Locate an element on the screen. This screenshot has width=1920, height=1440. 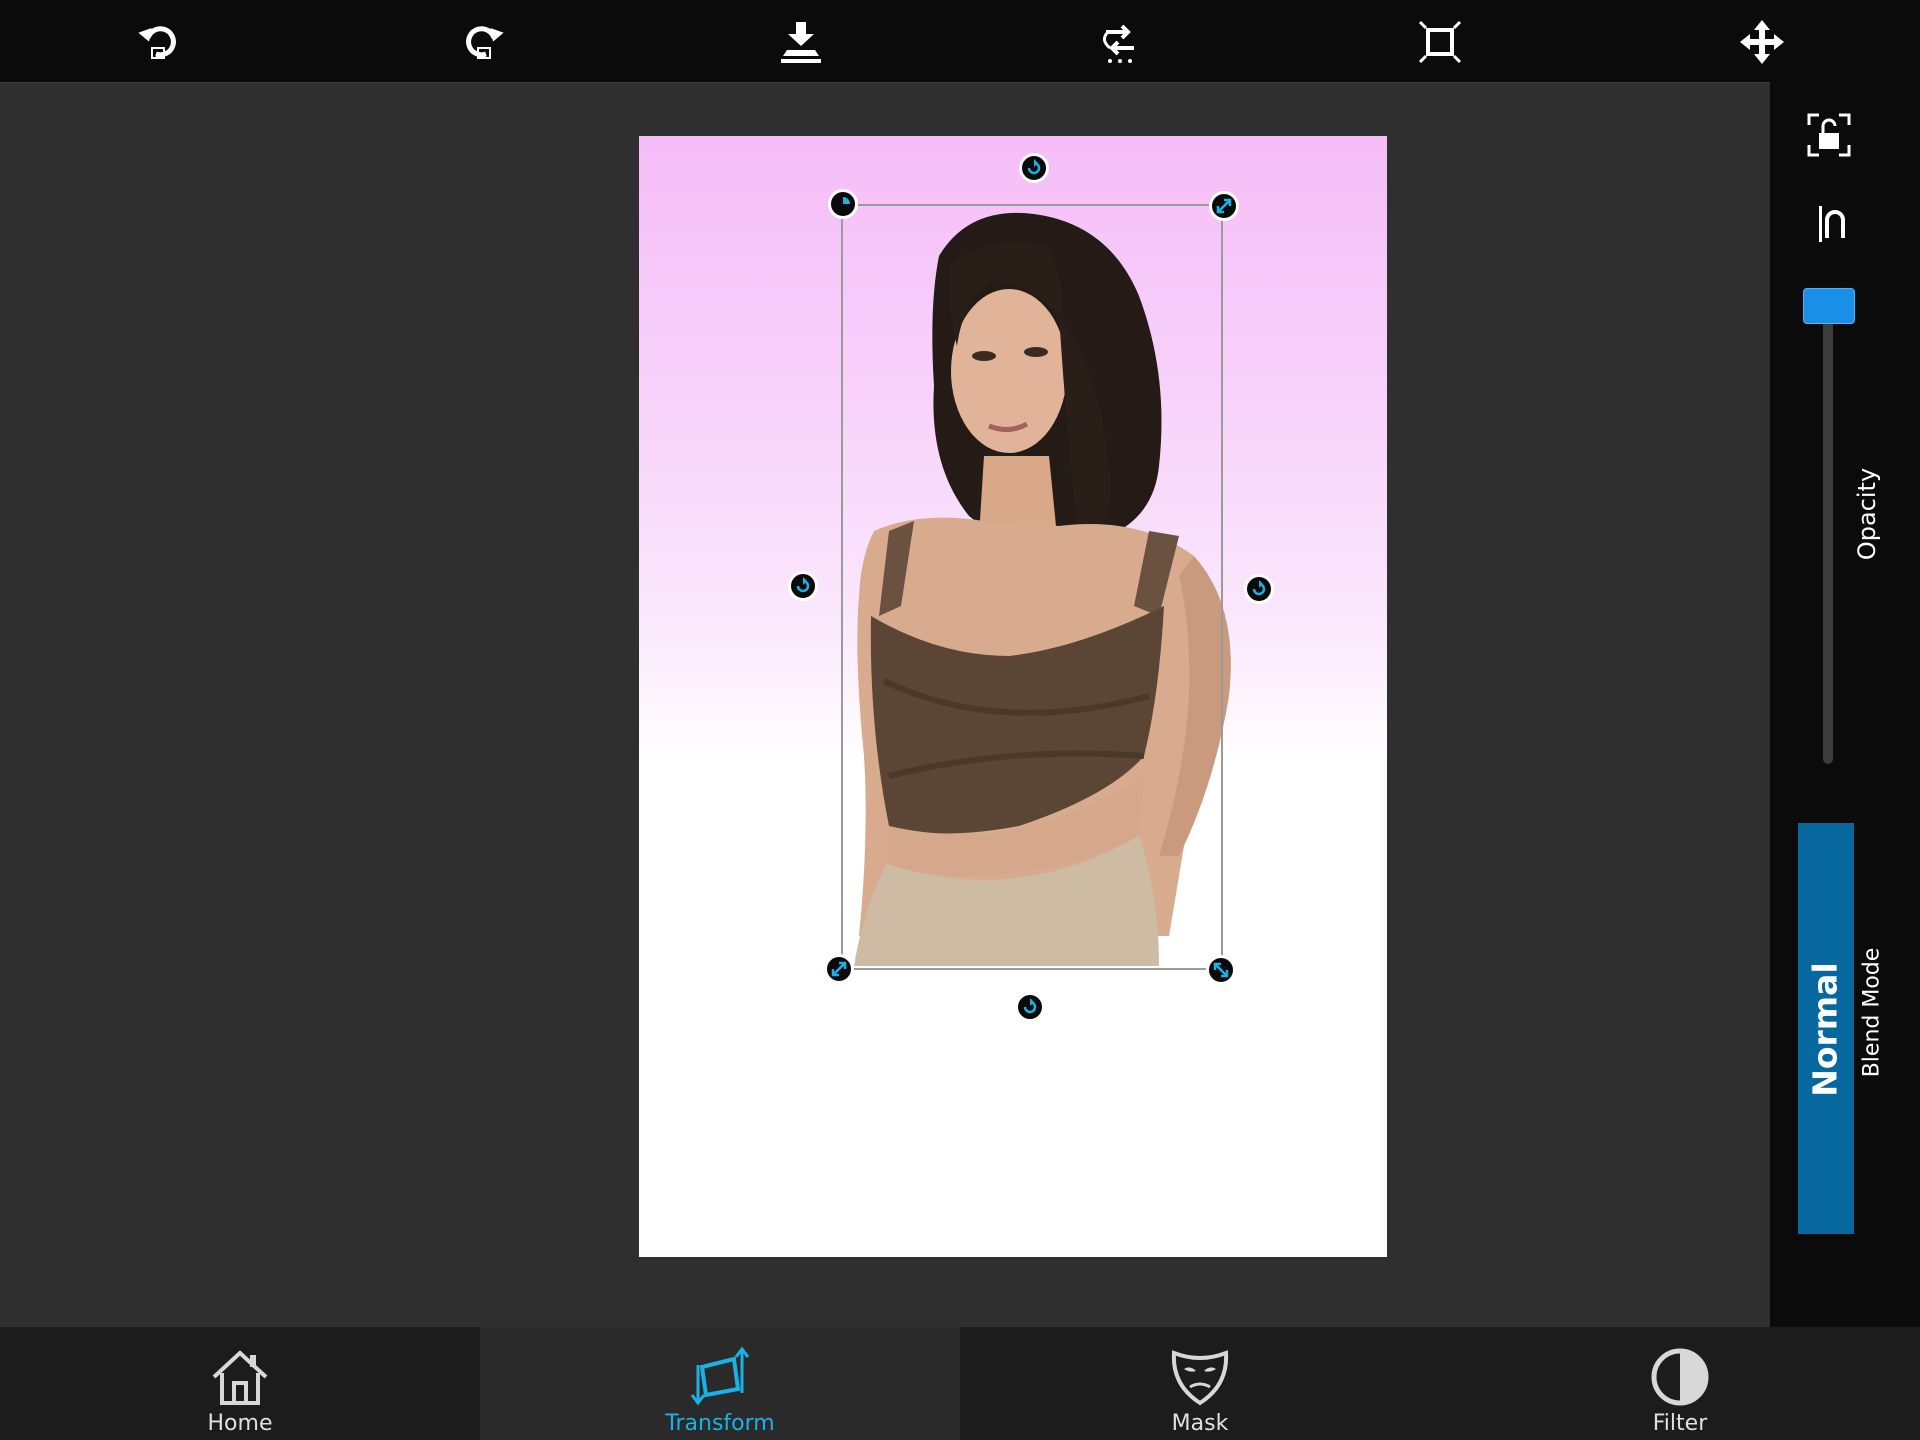
download-button is located at coordinates (801, 42).